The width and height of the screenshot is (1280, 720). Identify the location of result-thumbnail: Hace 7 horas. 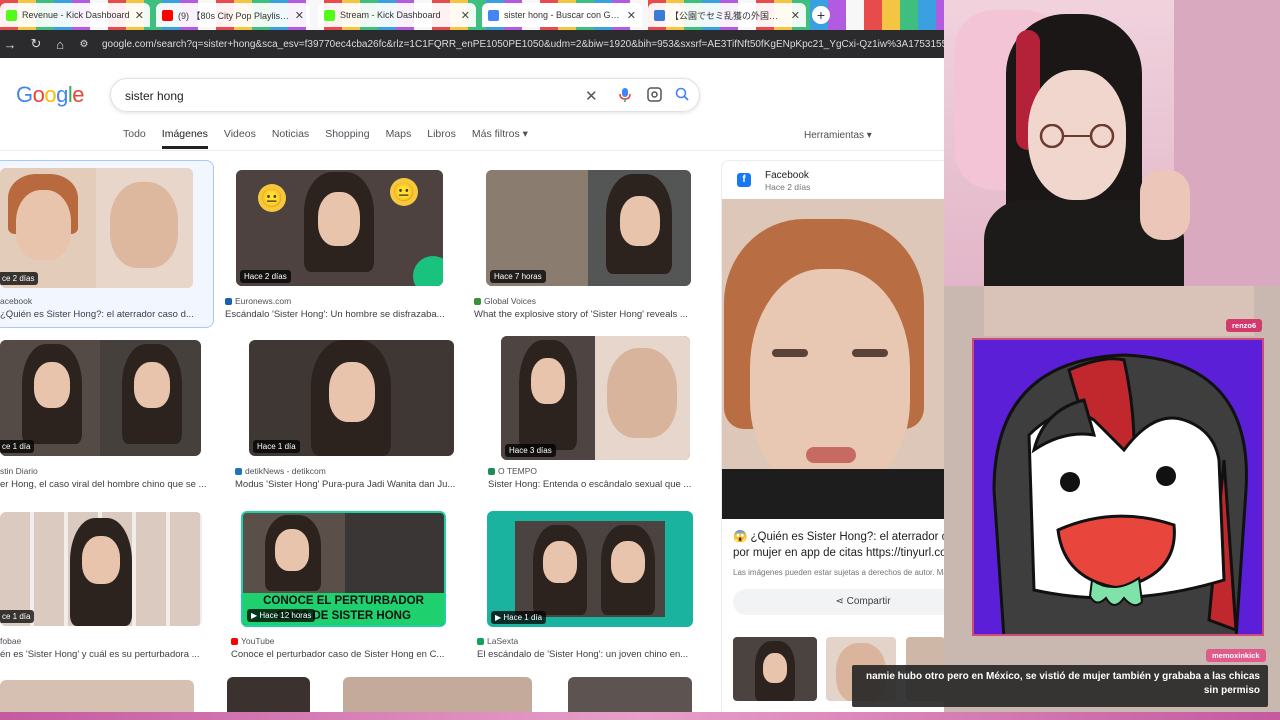
(588, 228).